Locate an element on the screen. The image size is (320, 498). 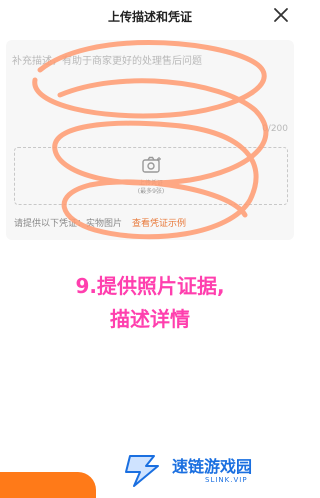
annotation-line-1: 9.提供照片证据, is located at coordinates (150, 286).